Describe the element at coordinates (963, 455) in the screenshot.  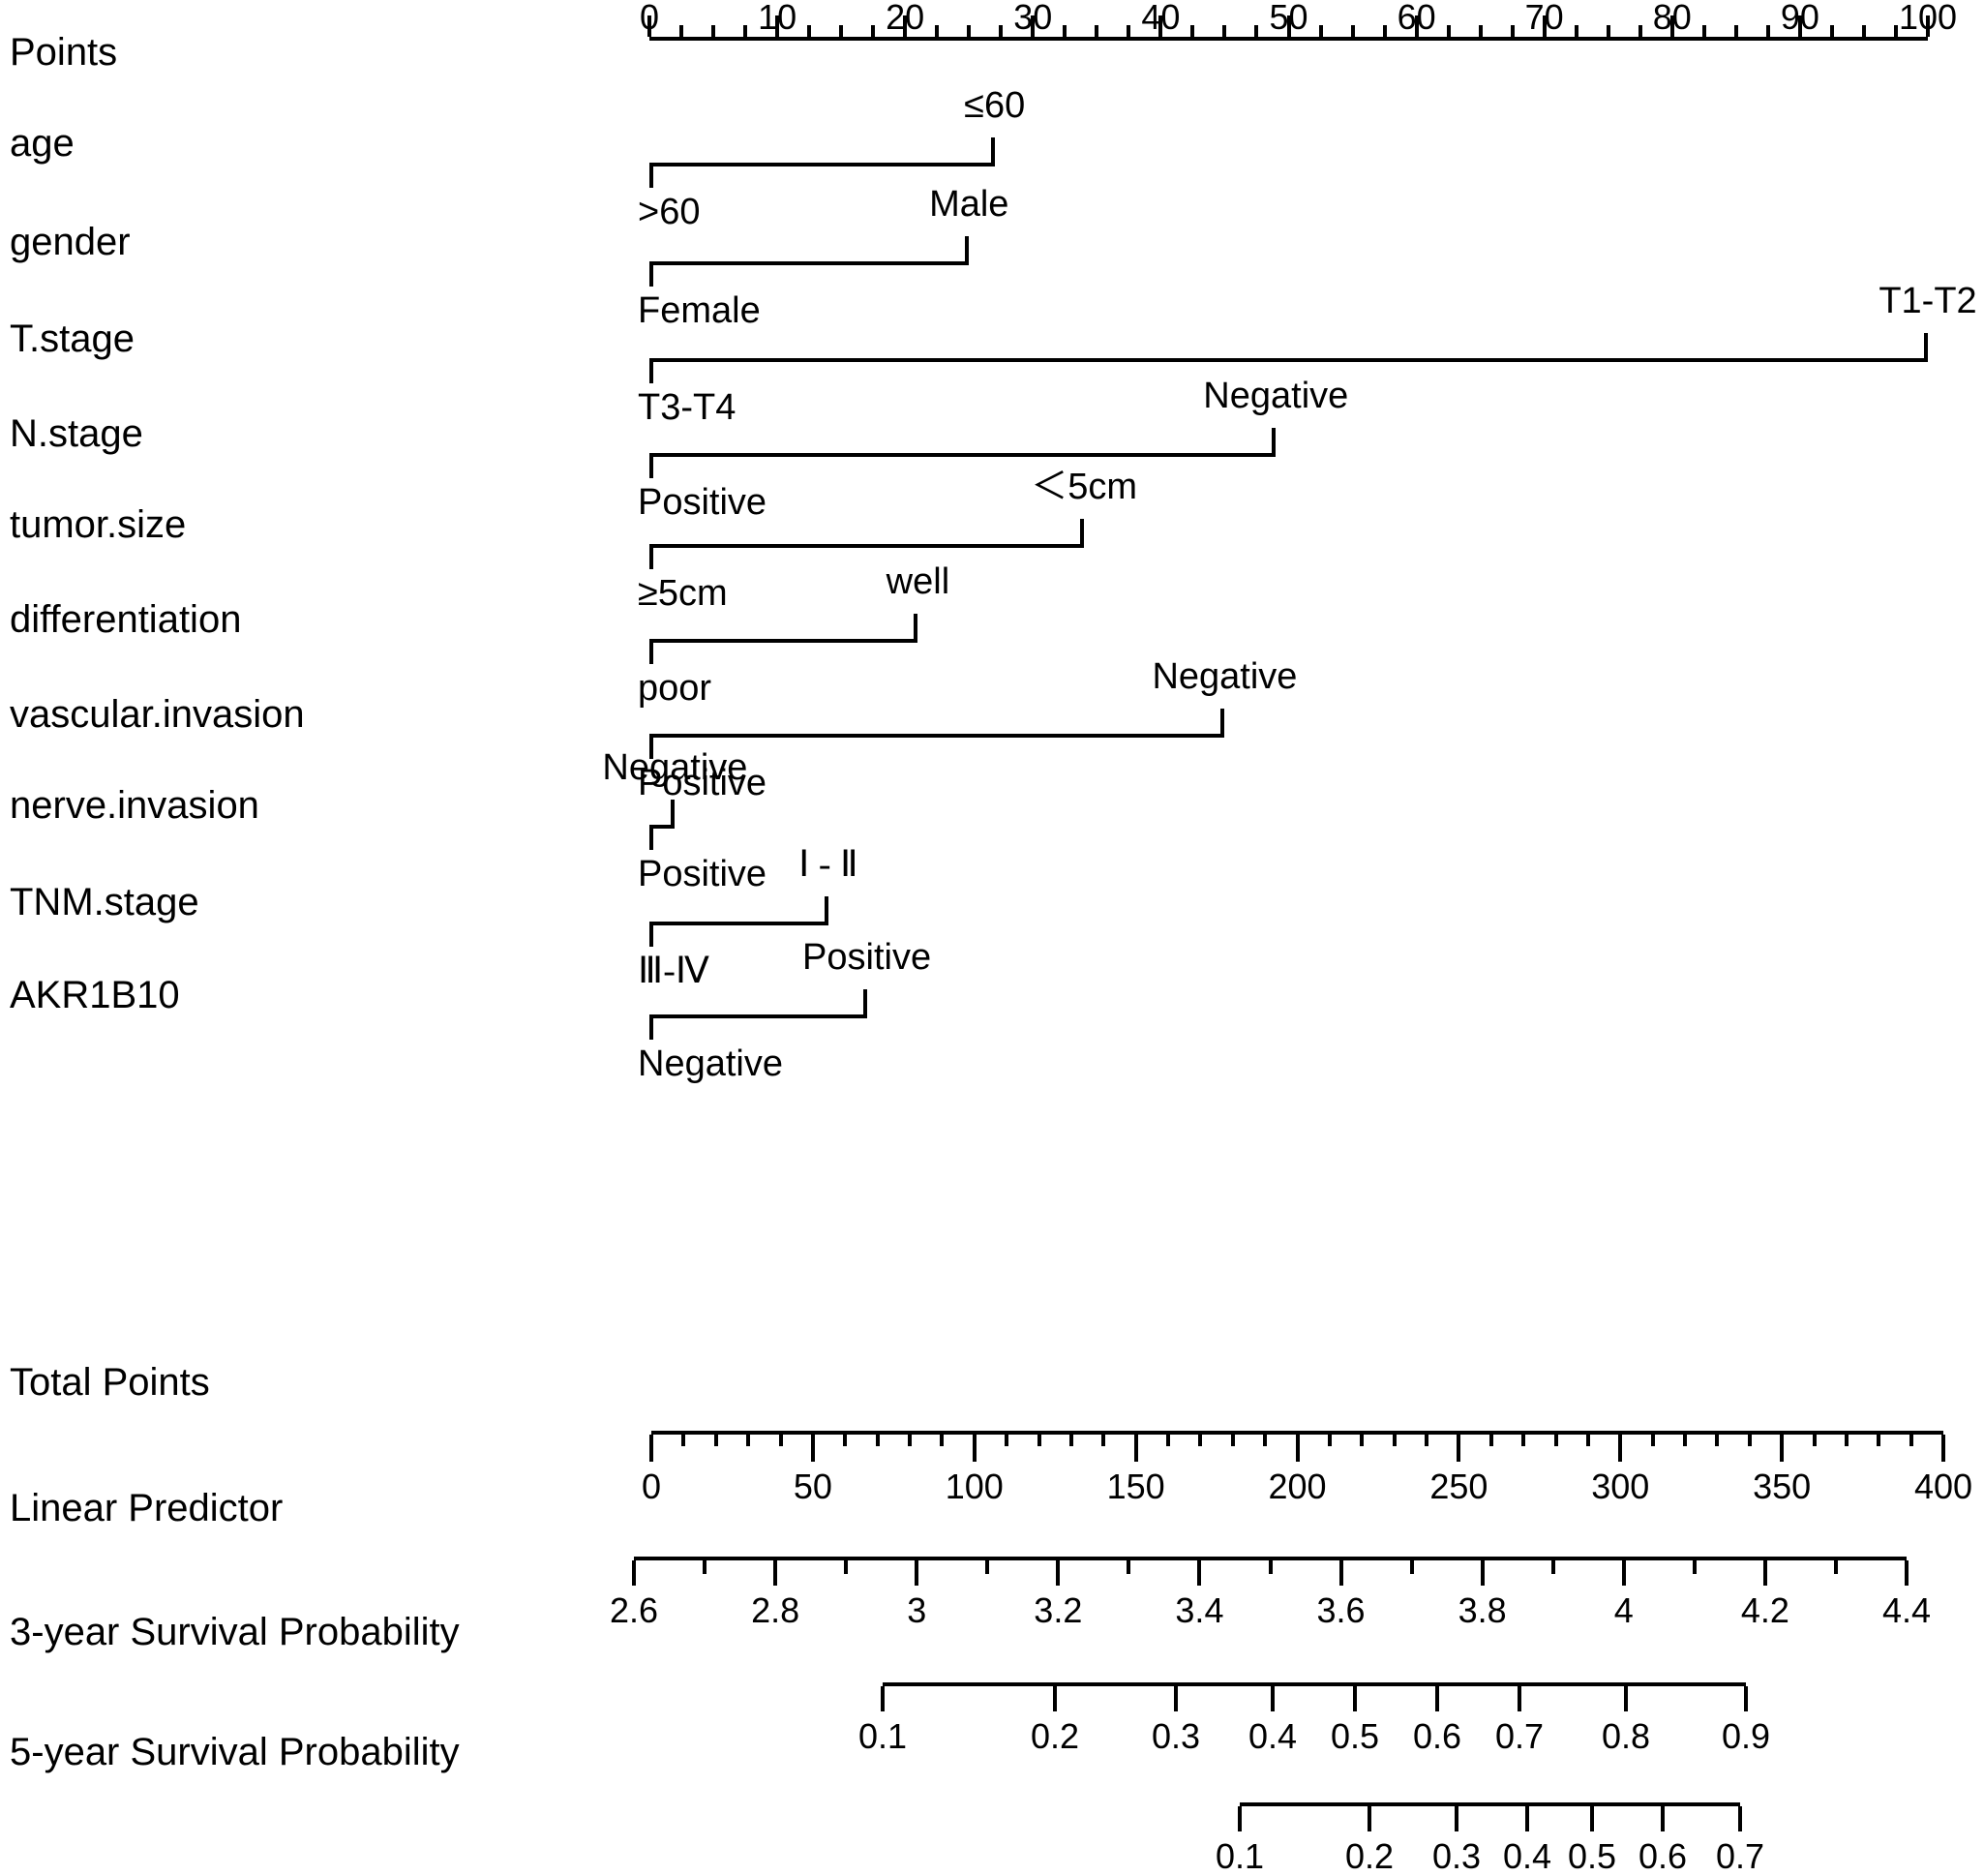
I see `predictor-bar-N.stage` at that location.